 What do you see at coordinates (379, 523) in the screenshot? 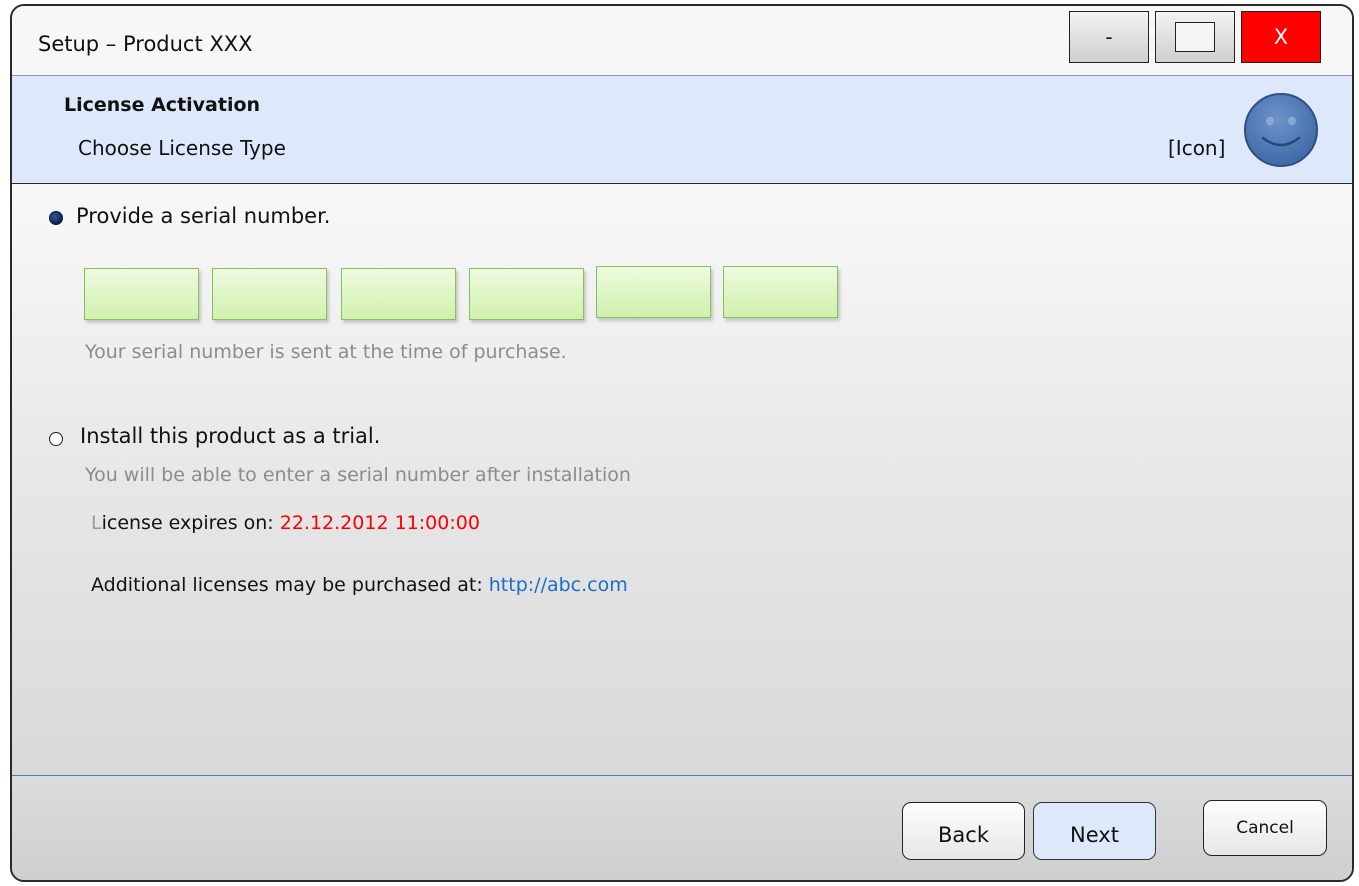
I see `expiry-date: 22.12.2012 11:00:00` at bounding box center [379, 523].